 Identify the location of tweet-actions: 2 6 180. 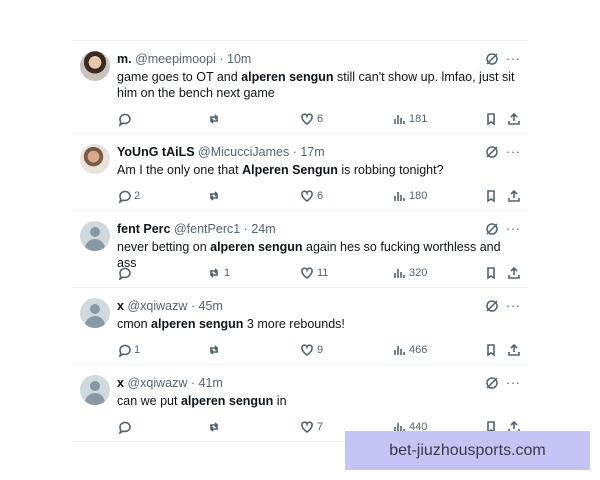
(322, 196).